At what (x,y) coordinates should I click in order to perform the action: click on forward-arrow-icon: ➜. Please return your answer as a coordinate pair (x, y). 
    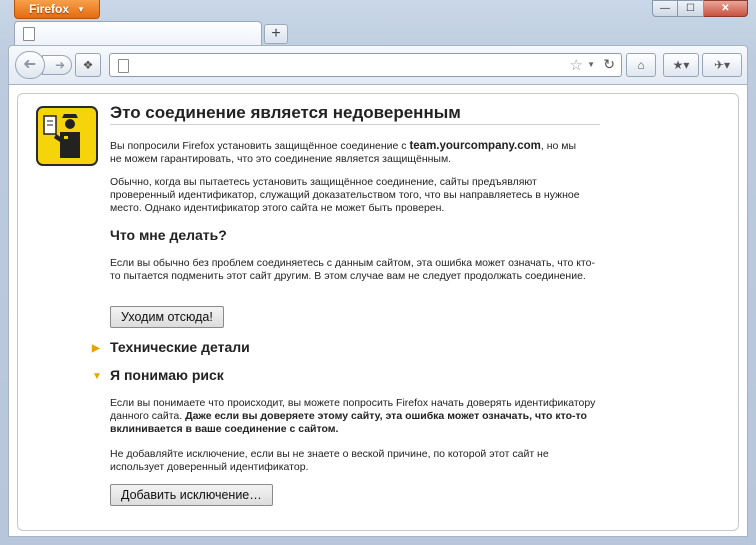
    Looking at the image, I should click on (60, 65).